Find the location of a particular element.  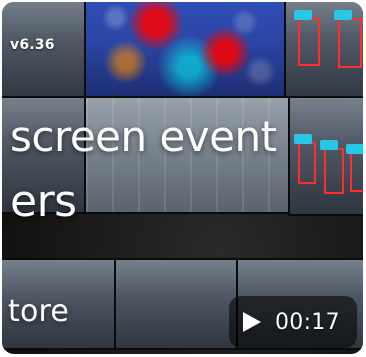

store-text: tore is located at coordinates (39, 311).